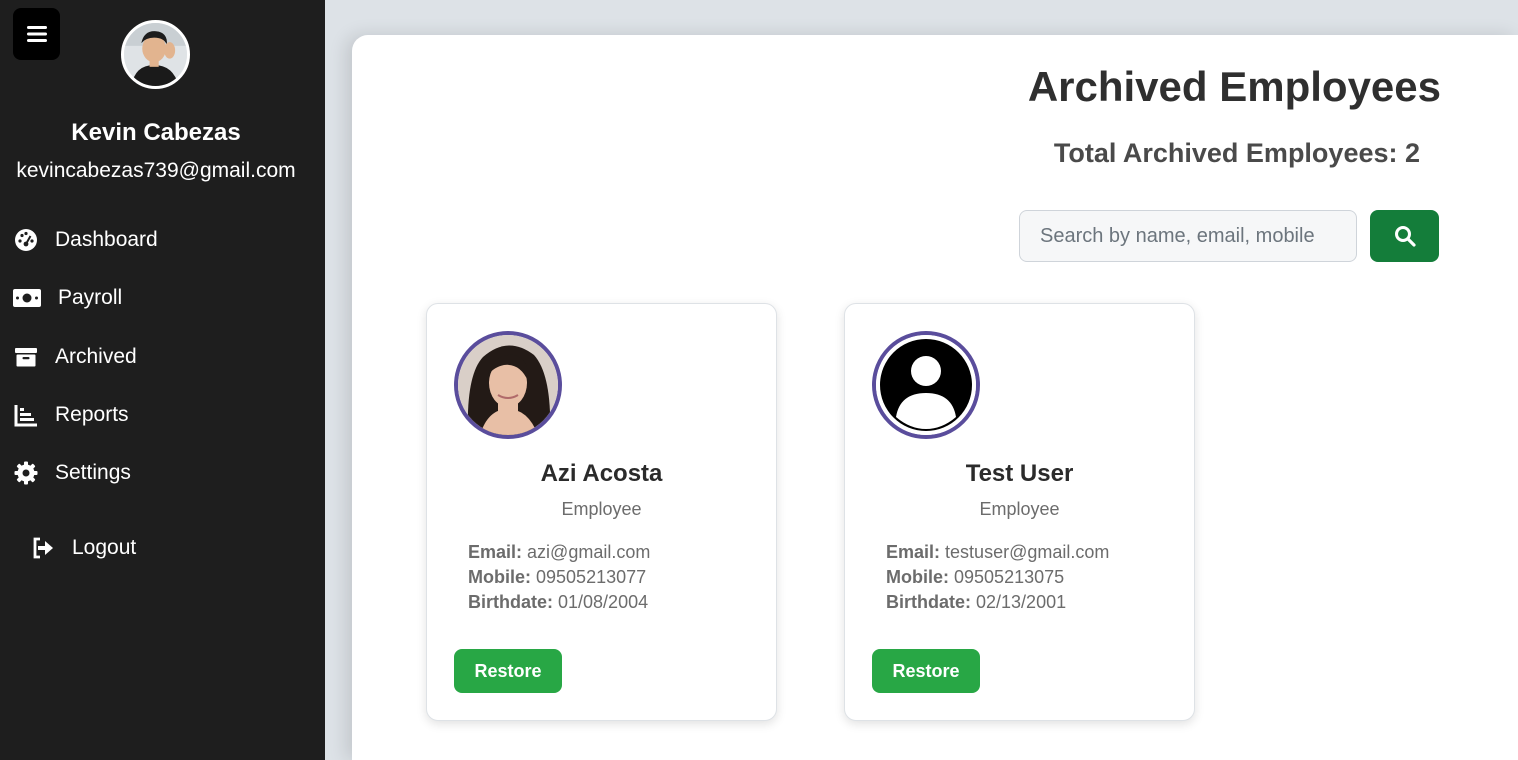 The width and height of the screenshot is (1518, 760). Describe the element at coordinates (92, 414) in the screenshot. I see `sidebar-item-label: Reports` at that location.